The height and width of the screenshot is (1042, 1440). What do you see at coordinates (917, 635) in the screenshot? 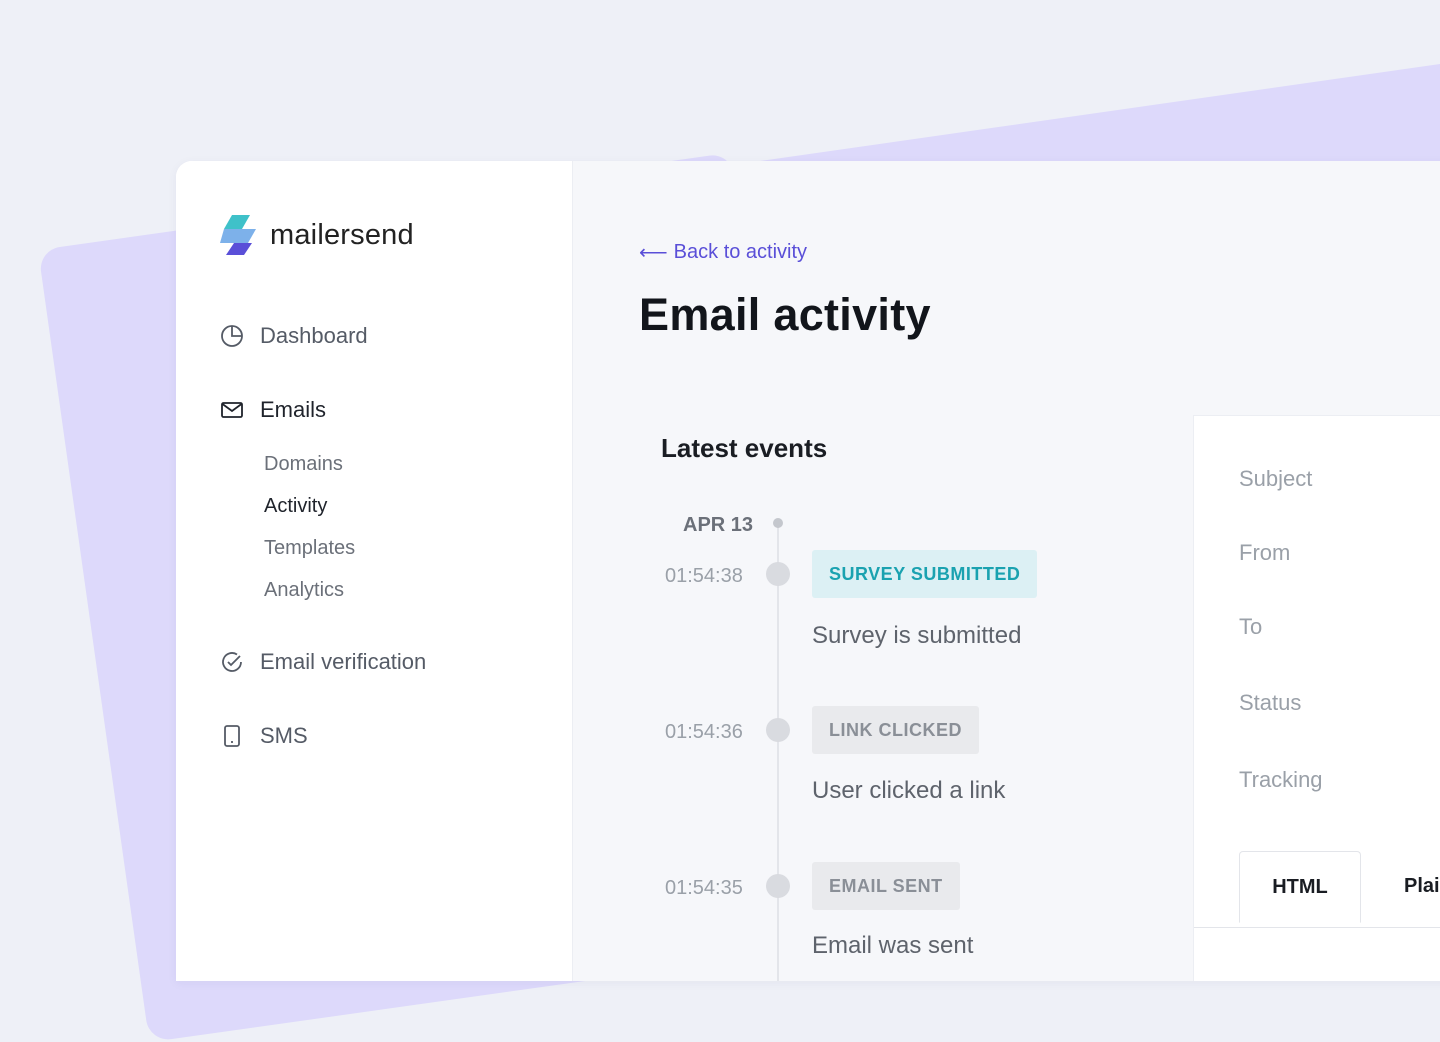
I see `event-description: Survey is submitted` at bounding box center [917, 635].